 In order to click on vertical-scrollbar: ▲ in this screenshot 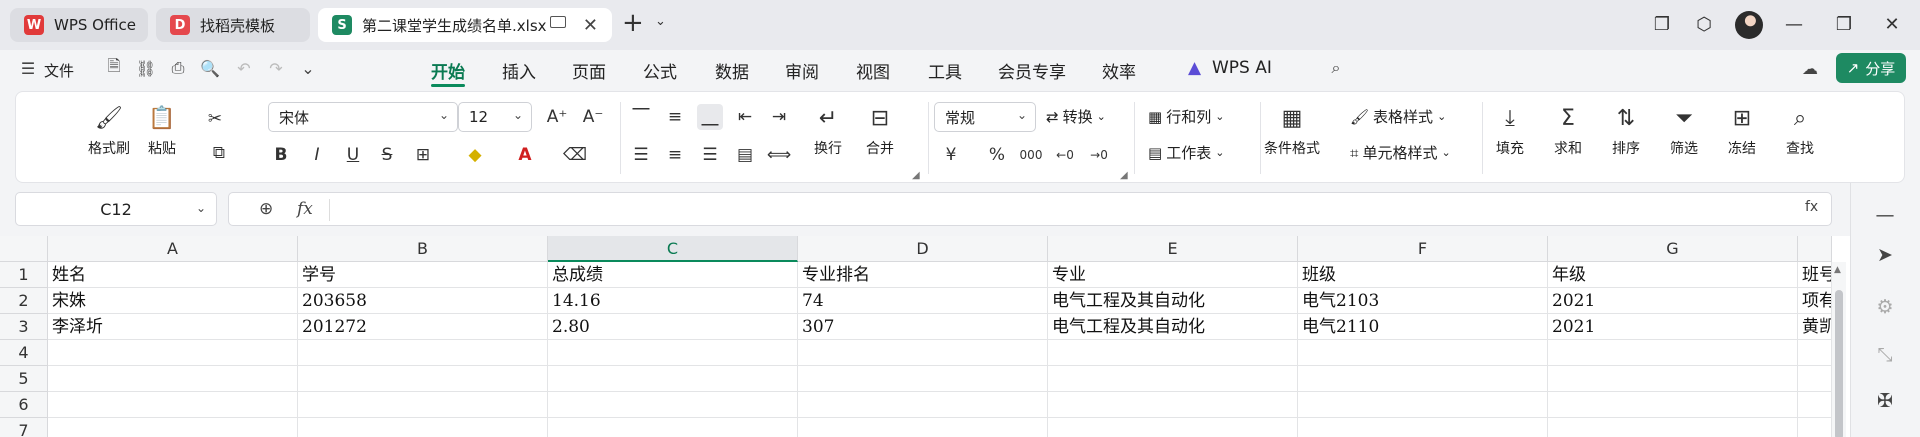, I will do `click(1839, 349)`.